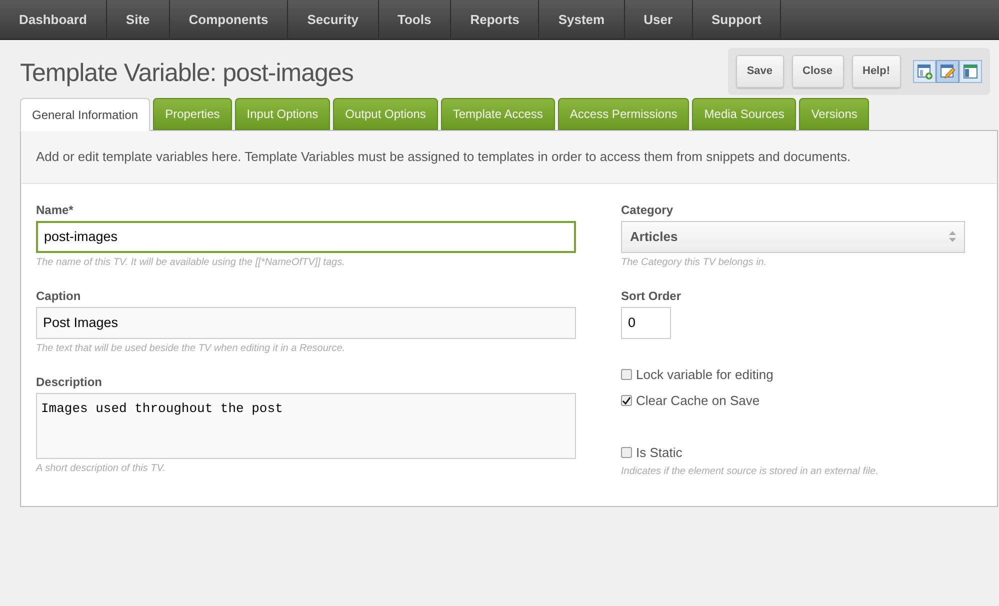  Describe the element at coordinates (138, 20) in the screenshot. I see `menu-link: Site` at that location.